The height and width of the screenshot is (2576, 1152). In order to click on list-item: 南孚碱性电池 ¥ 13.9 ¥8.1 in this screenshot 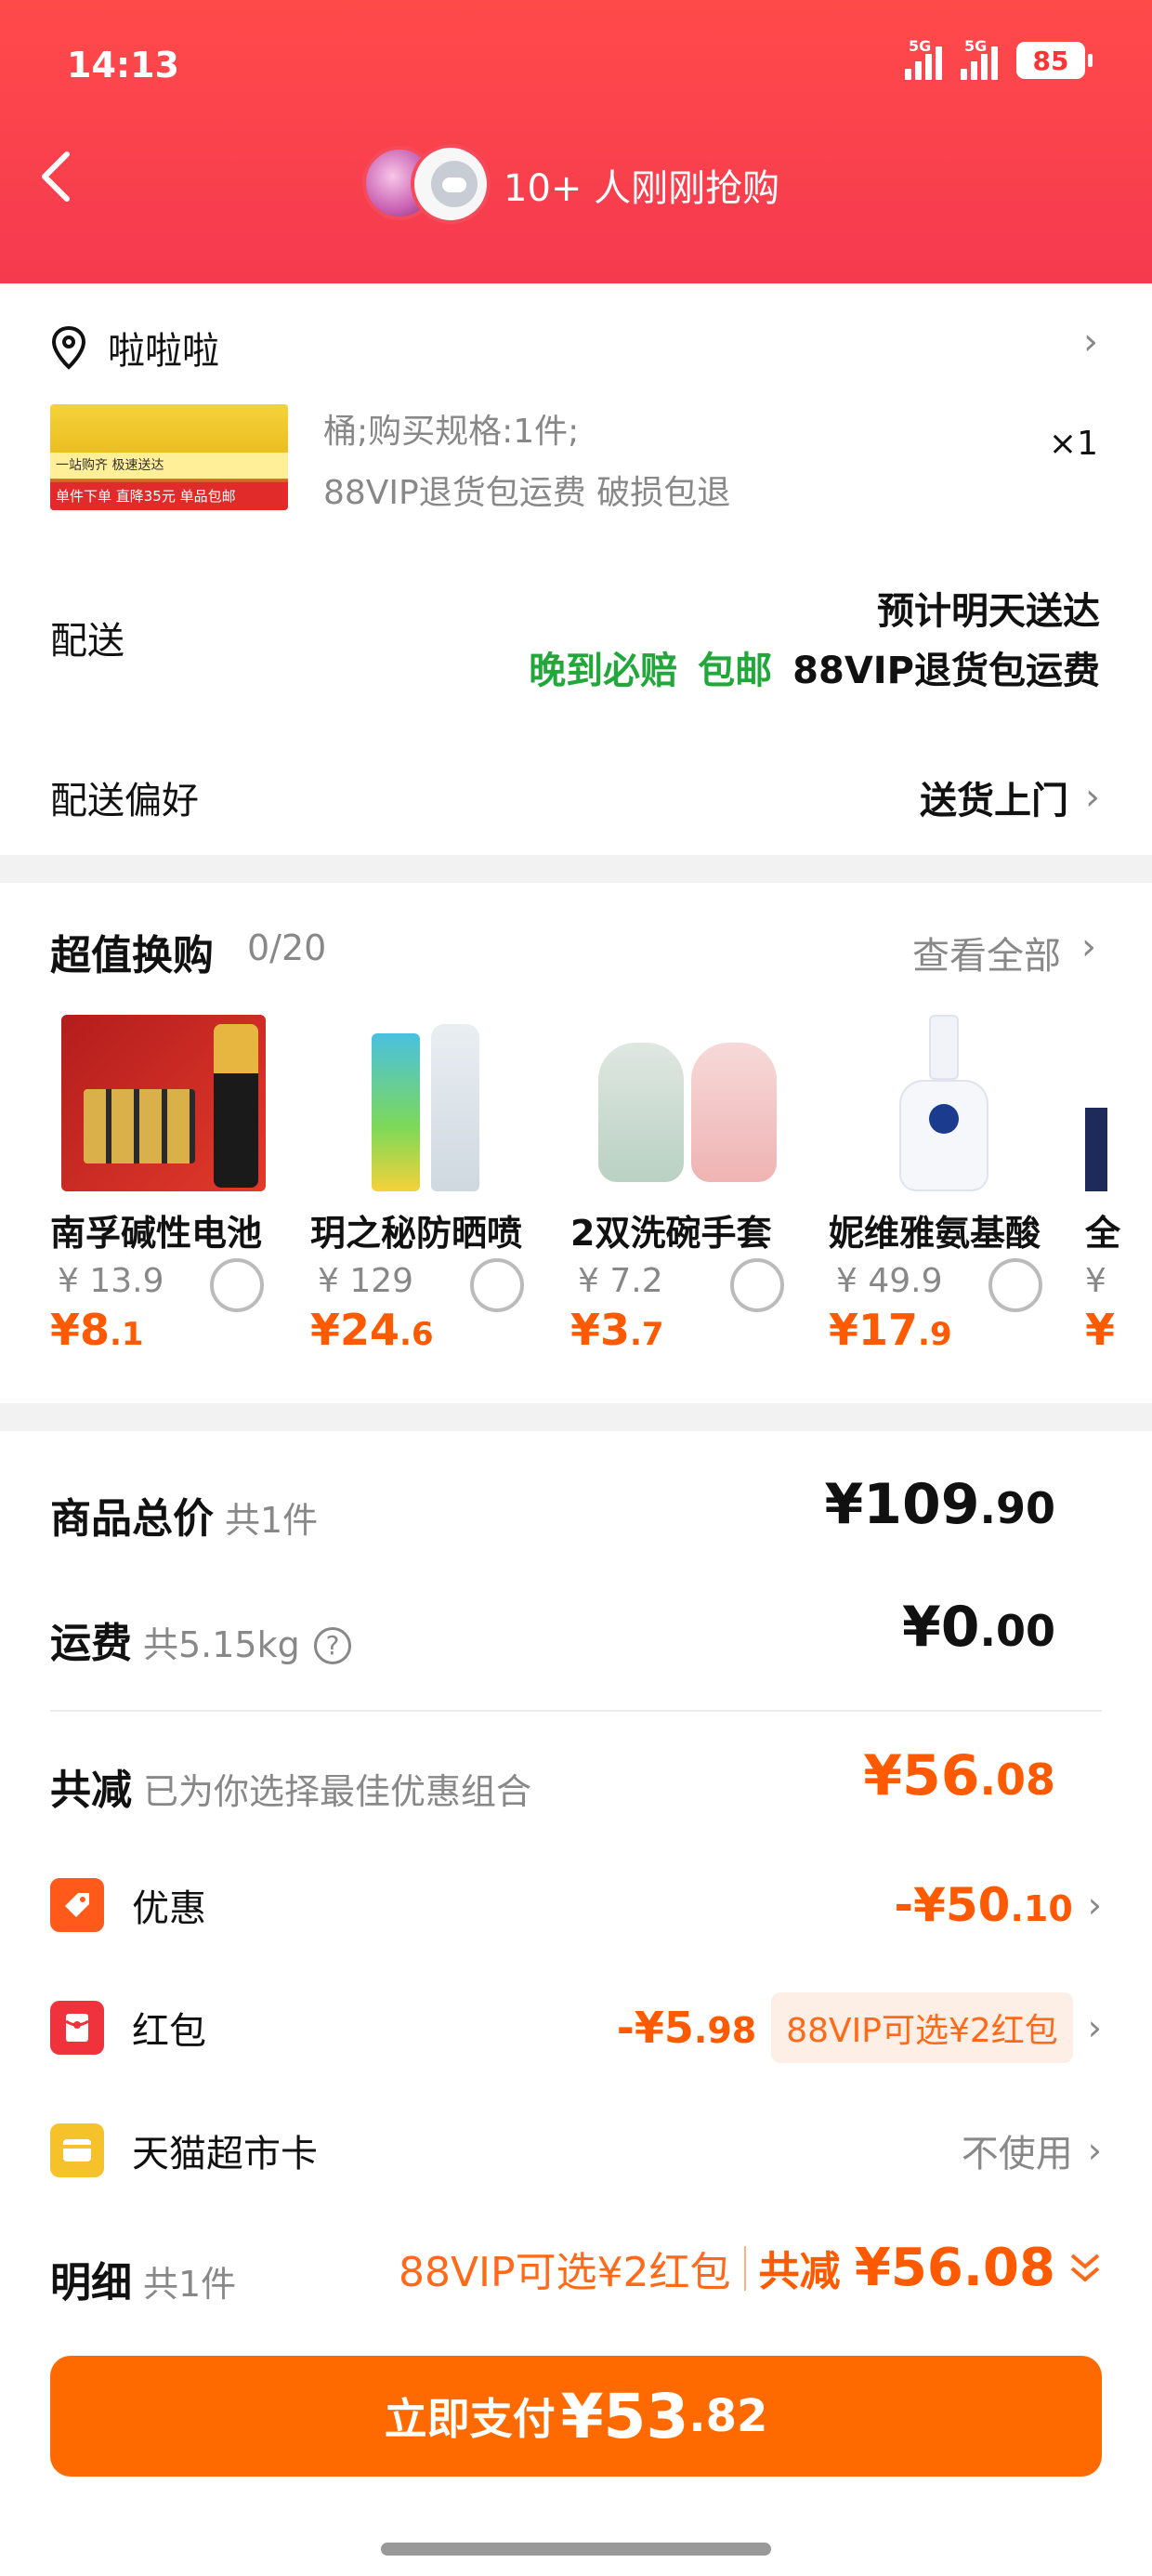, I will do `click(176, 1182)`.